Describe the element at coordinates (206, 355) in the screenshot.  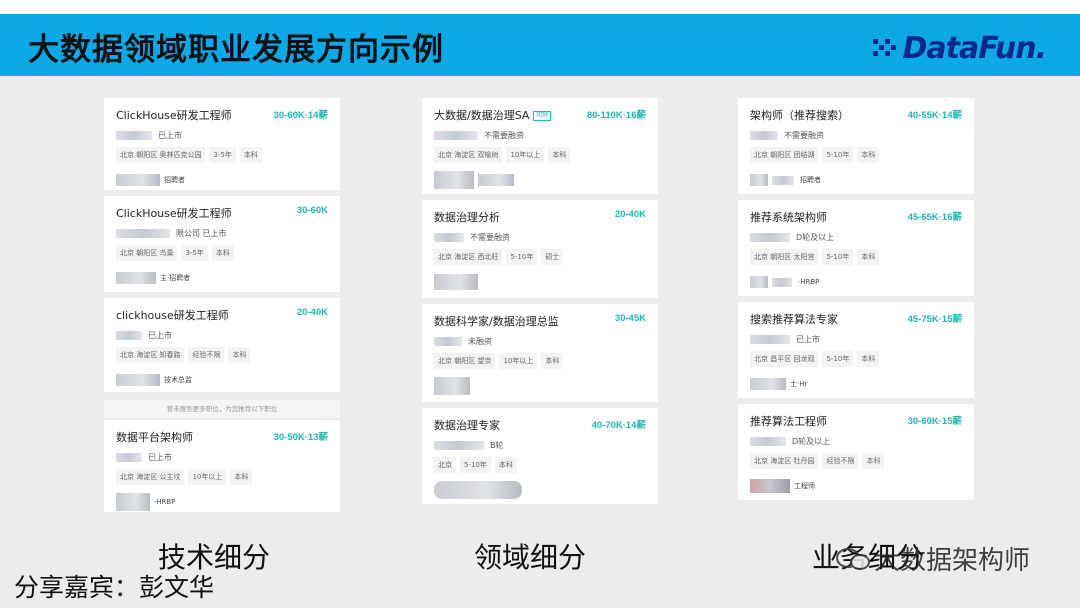
I see `chip-experience: 经验不限` at that location.